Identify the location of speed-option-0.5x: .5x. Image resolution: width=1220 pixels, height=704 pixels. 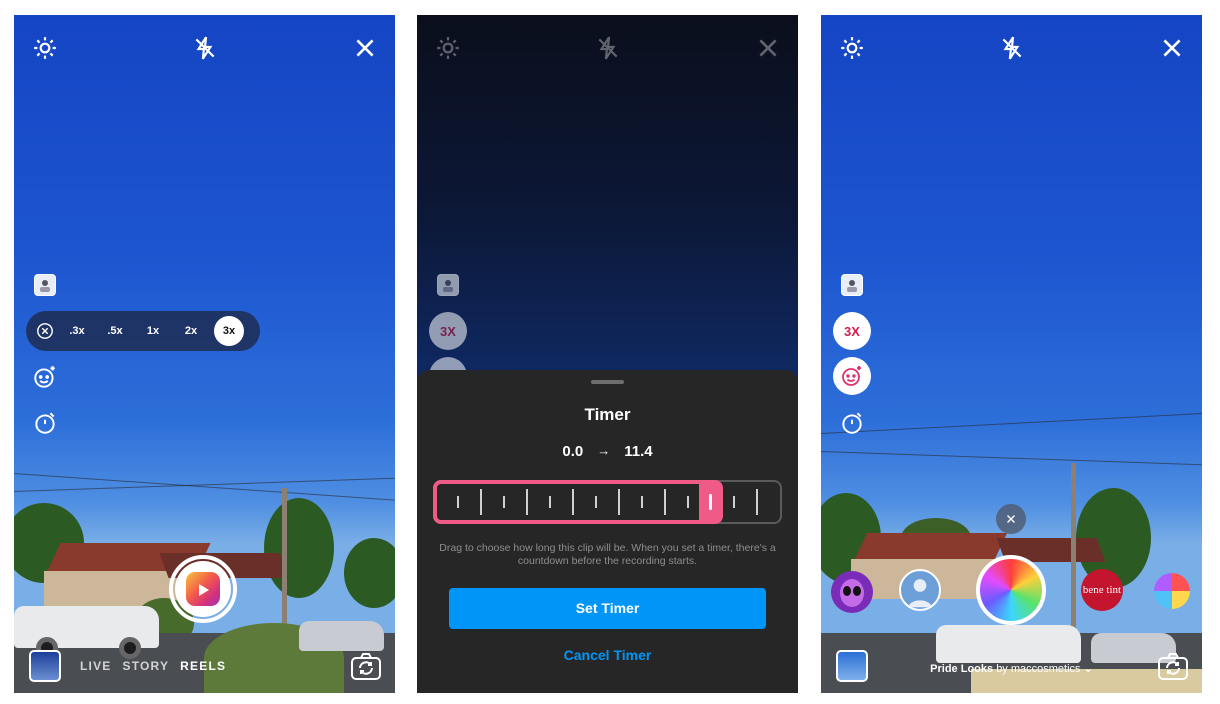
(115, 331).